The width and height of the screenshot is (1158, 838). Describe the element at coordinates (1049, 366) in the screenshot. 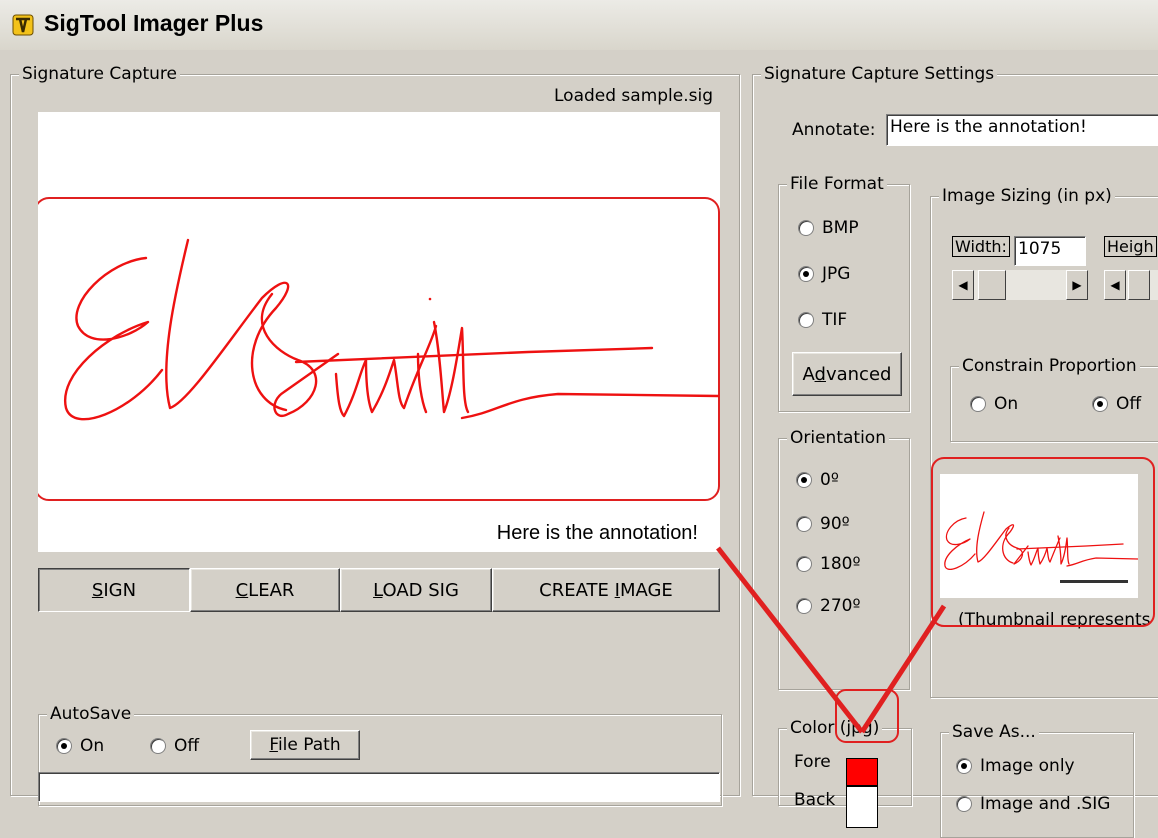

I see `constrain-legend: Constrain Proportion` at that location.